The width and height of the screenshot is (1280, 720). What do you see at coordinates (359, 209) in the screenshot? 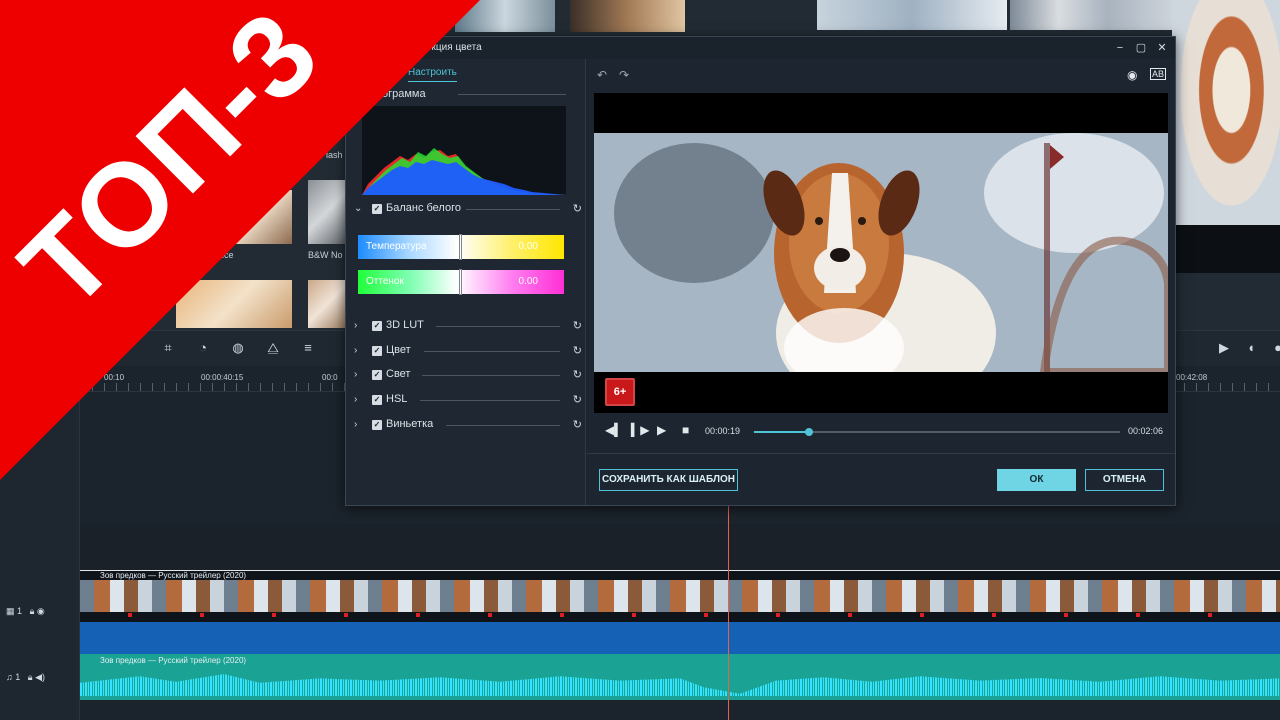
I see `chevron-down-icon: ⌄` at bounding box center [359, 209].